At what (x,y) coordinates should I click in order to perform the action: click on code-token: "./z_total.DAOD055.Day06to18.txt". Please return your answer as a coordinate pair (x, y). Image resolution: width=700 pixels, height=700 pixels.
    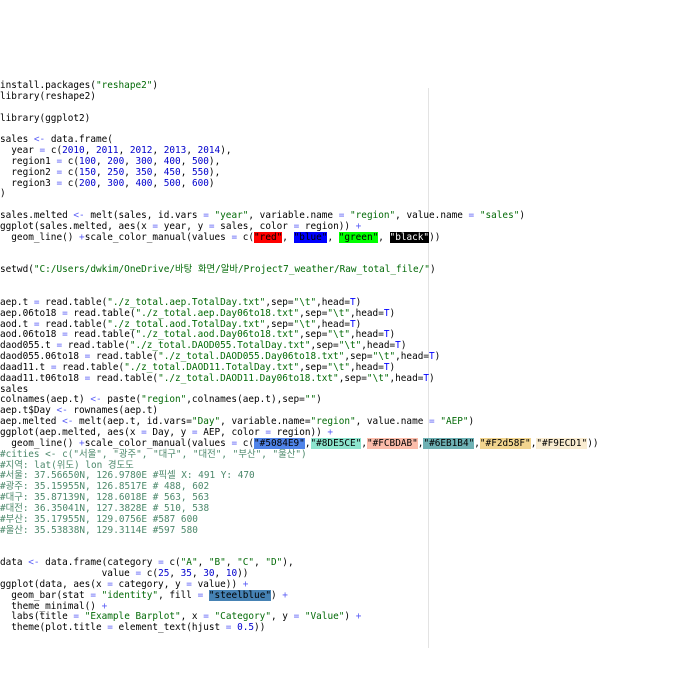
    Looking at the image, I should click on (251, 357).